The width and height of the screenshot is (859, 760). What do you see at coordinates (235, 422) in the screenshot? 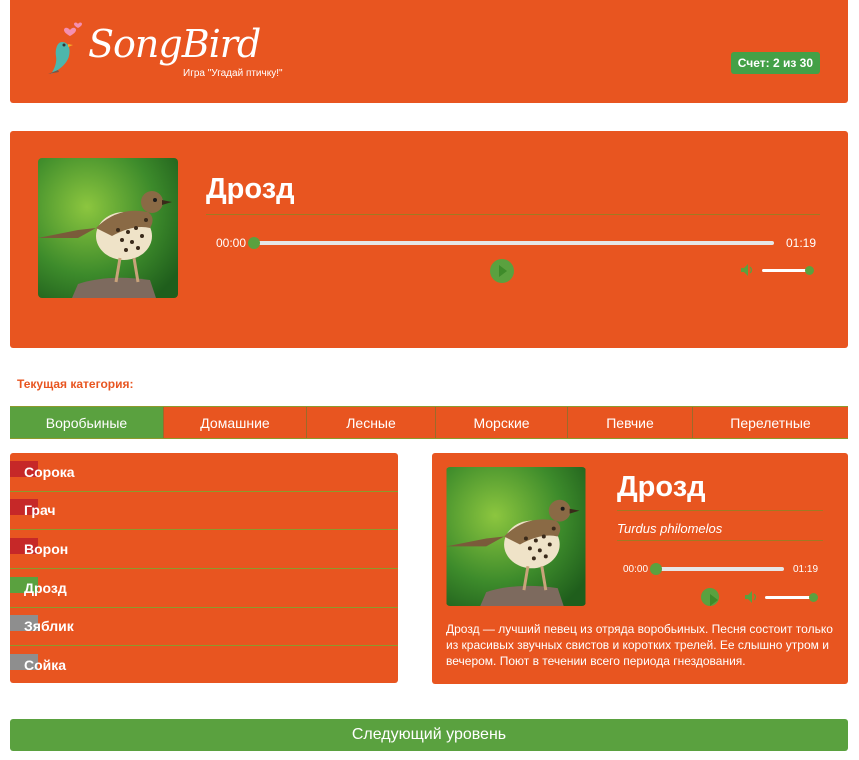
I see `tab-domashnie: Домашние` at bounding box center [235, 422].